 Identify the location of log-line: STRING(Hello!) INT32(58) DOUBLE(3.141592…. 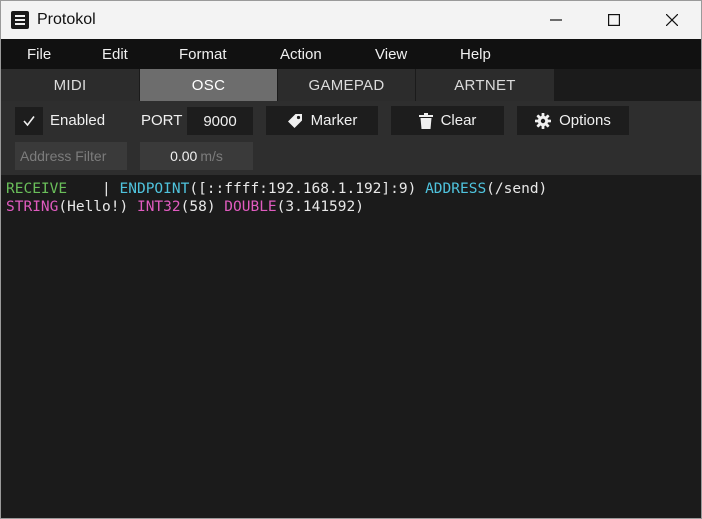
(353, 207).